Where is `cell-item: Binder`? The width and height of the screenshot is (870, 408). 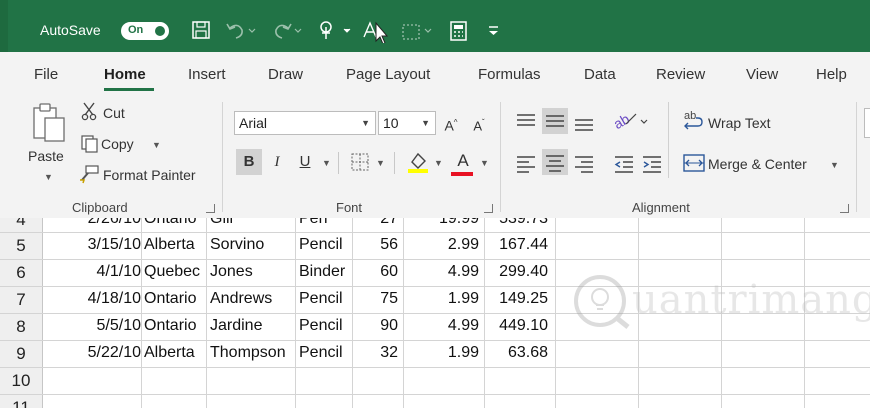
cell-item: Binder is located at coordinates (322, 272).